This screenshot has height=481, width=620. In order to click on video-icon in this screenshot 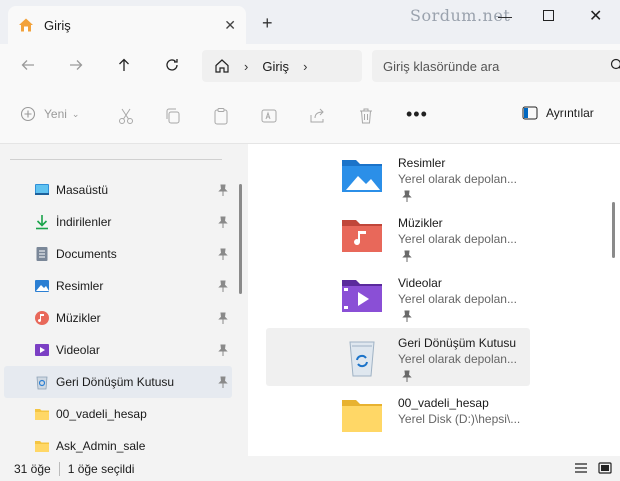, I will do `click(42, 350)`.